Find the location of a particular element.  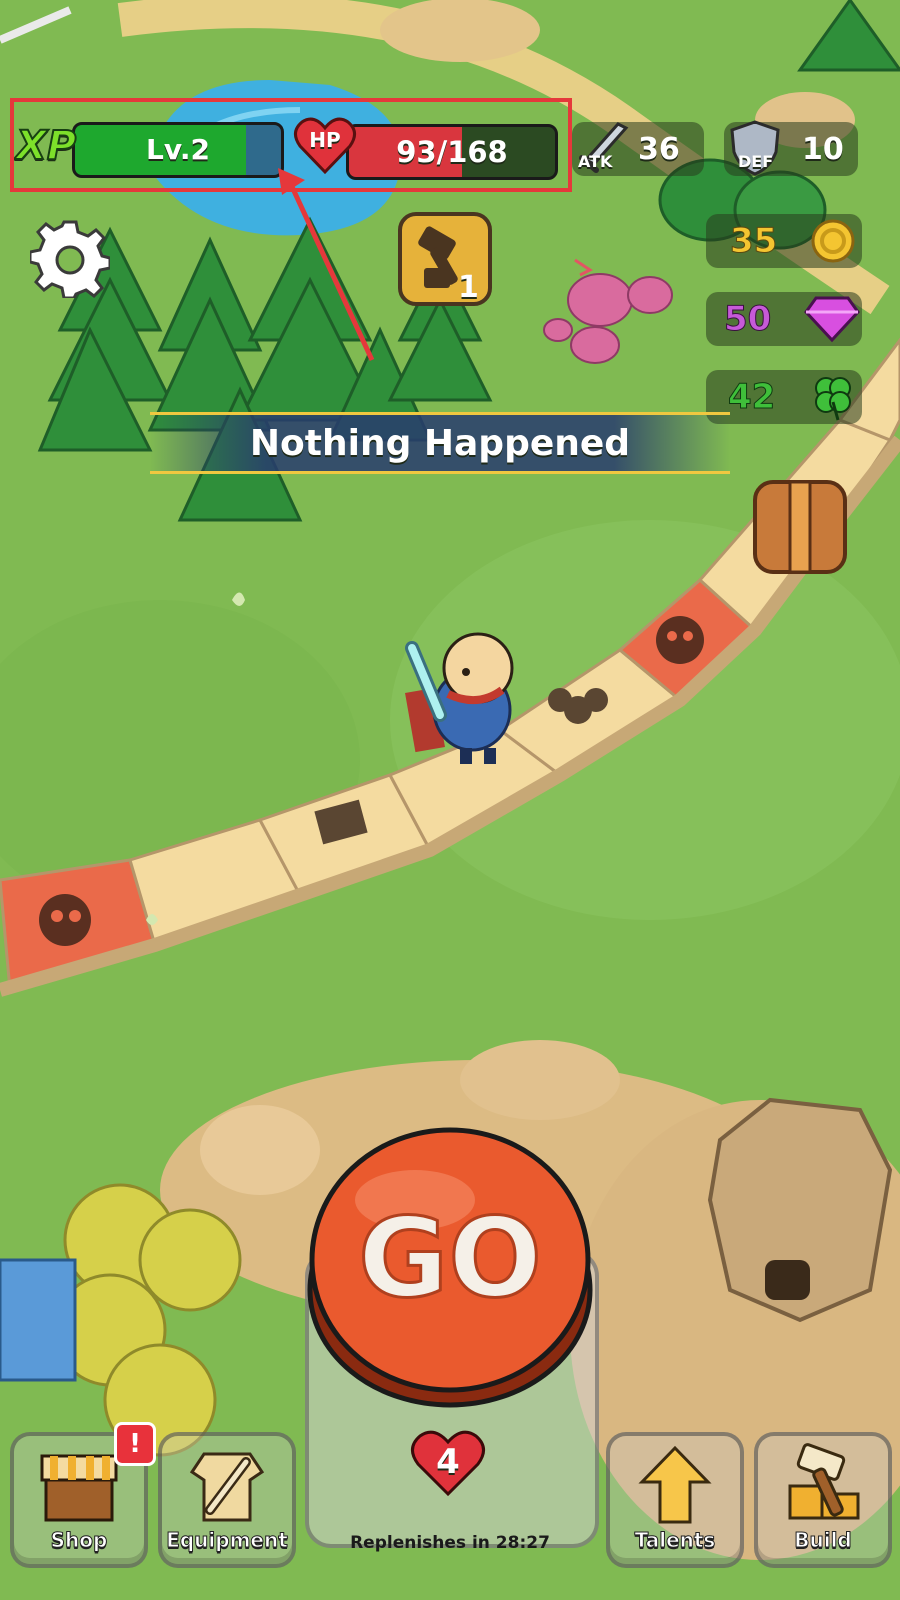

energy-replenish-text: Replenishes in 28:27 is located at coordinates (450, 1543).